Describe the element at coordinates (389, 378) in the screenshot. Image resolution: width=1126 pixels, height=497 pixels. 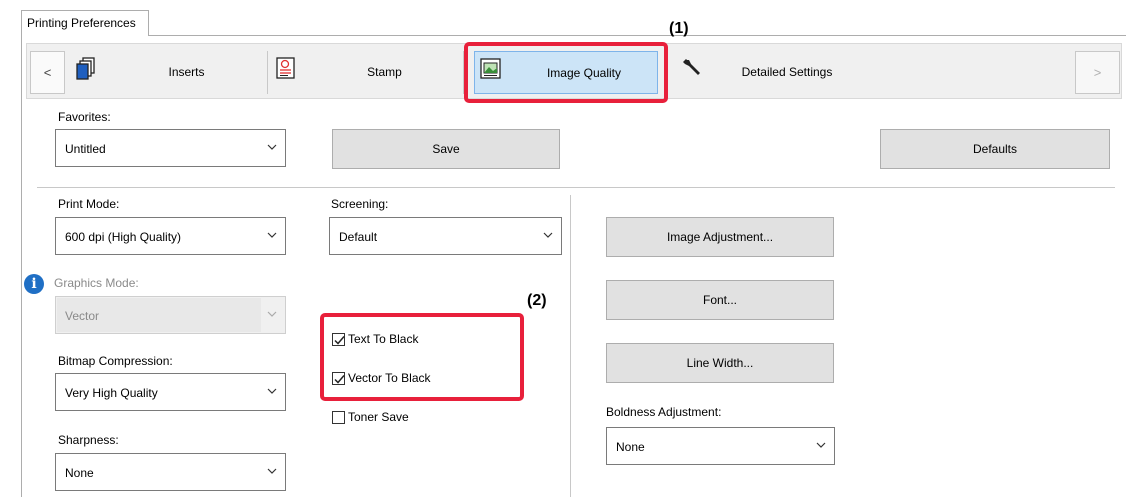
I see `vector-to-black-label: Vector To Black` at that location.